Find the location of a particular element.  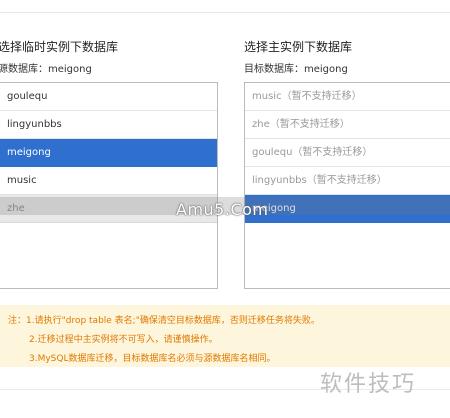

watermark-text: Amu5.Com is located at coordinates (222, 209).